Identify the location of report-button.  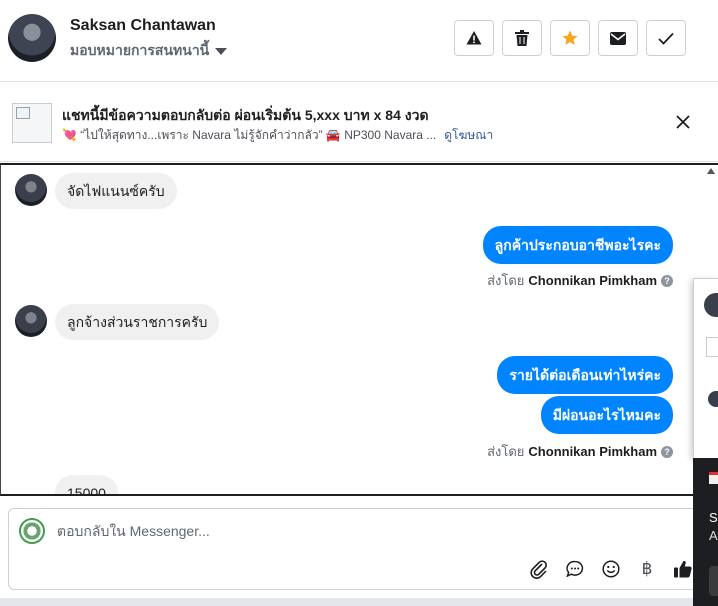
(474, 38).